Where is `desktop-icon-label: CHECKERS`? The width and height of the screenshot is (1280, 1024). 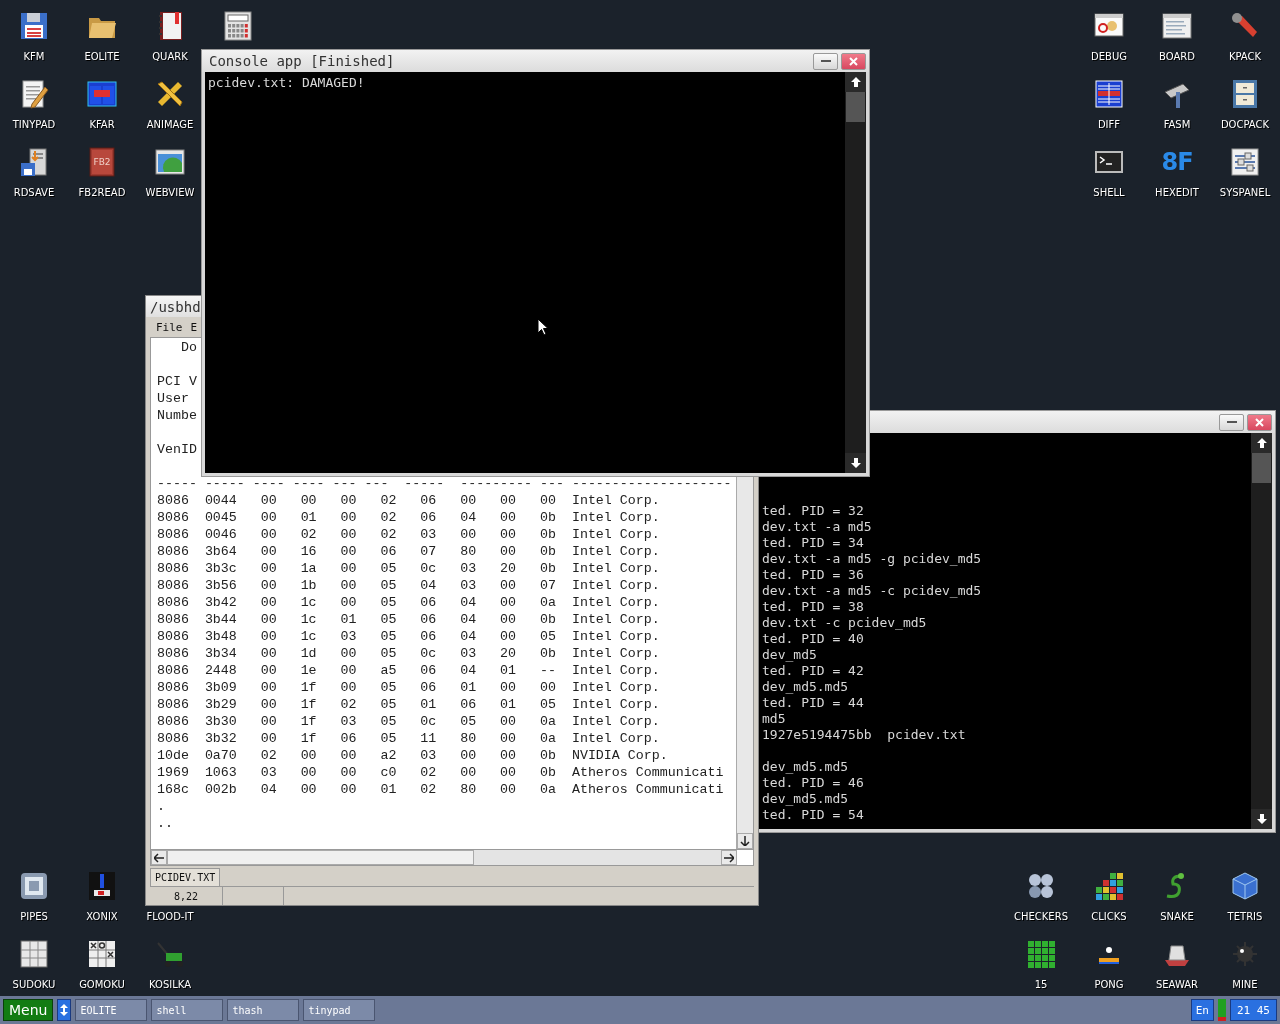 desktop-icon-label: CHECKERS is located at coordinates (1041, 917).